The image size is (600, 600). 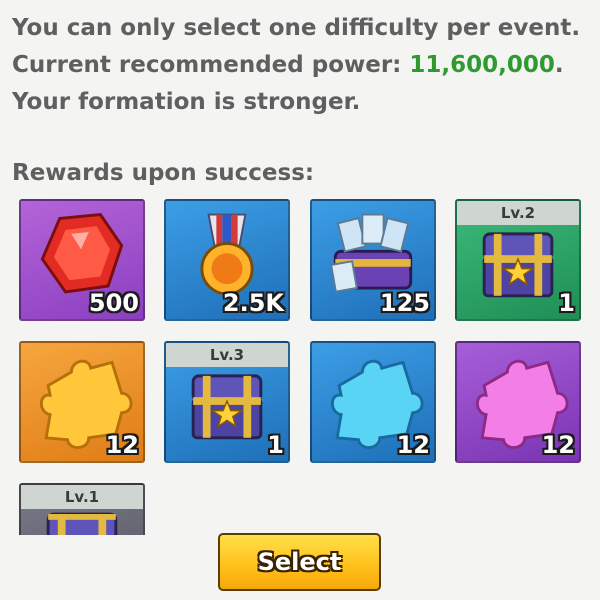 I want to click on select-button: Select, so click(x=299, y=562).